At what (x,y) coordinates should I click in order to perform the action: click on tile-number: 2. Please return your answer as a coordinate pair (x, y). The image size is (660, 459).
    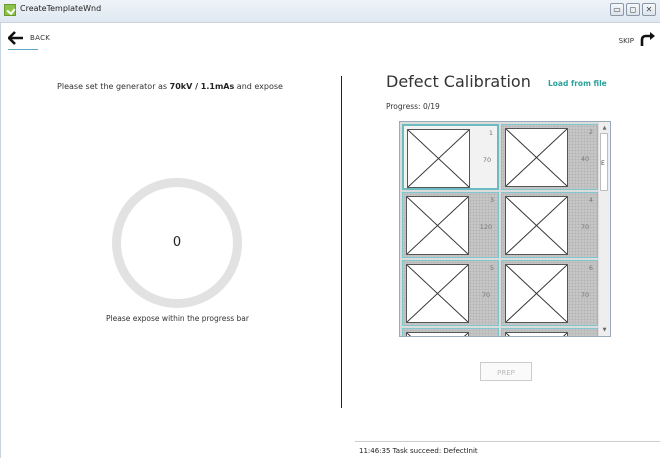
    Looking at the image, I should click on (590, 132).